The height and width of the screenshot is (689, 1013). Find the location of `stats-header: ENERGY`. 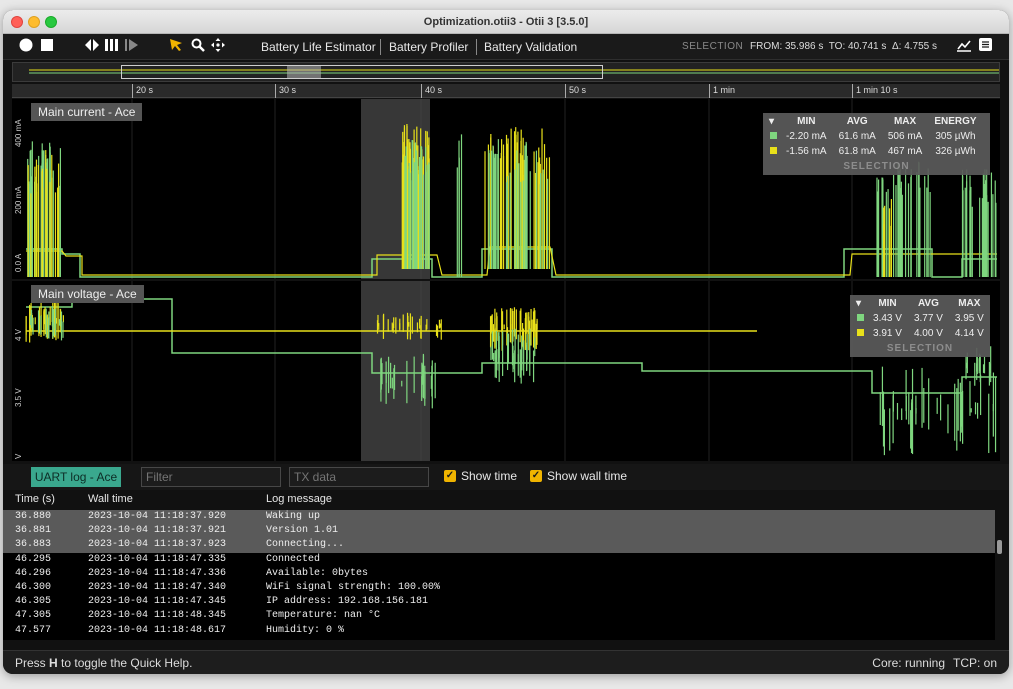

stats-header: ENERGY is located at coordinates (955, 121).